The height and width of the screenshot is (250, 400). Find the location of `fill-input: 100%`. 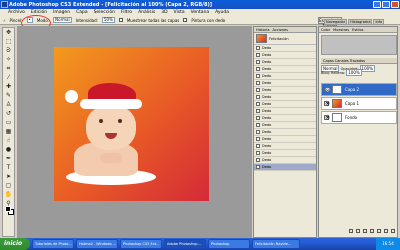

fill-input: 100% is located at coordinates (354, 72).